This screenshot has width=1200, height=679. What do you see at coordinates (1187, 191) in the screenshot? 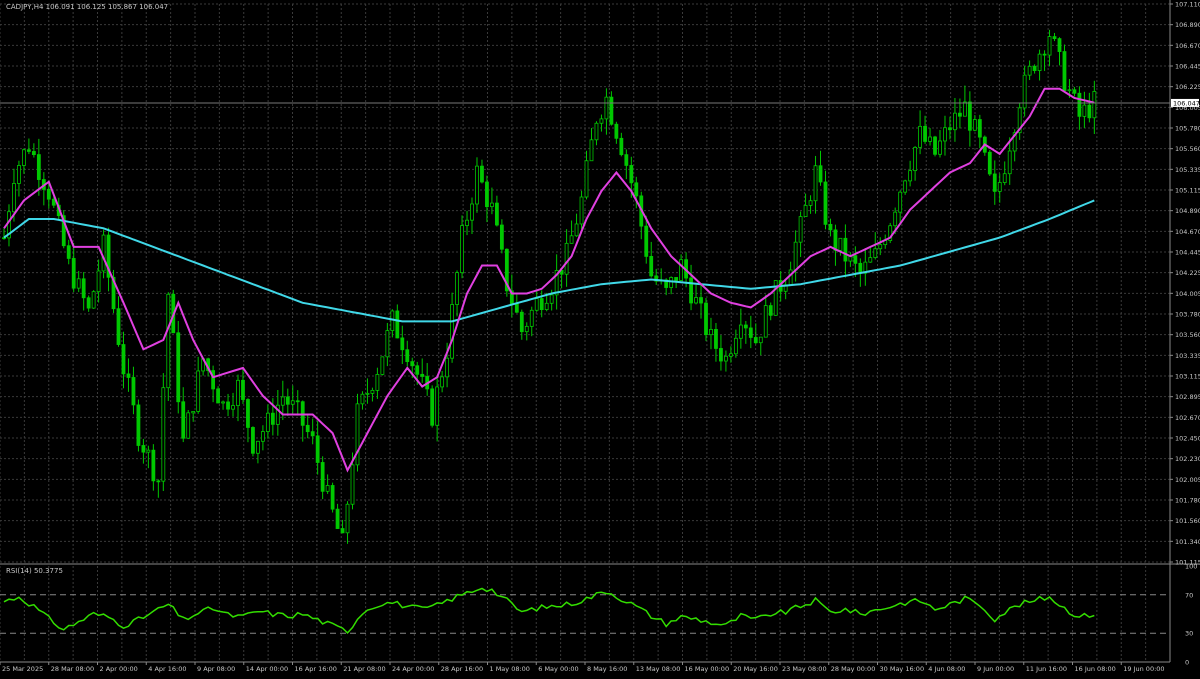
I see `price-tick-label: 105.115` at bounding box center [1187, 191].